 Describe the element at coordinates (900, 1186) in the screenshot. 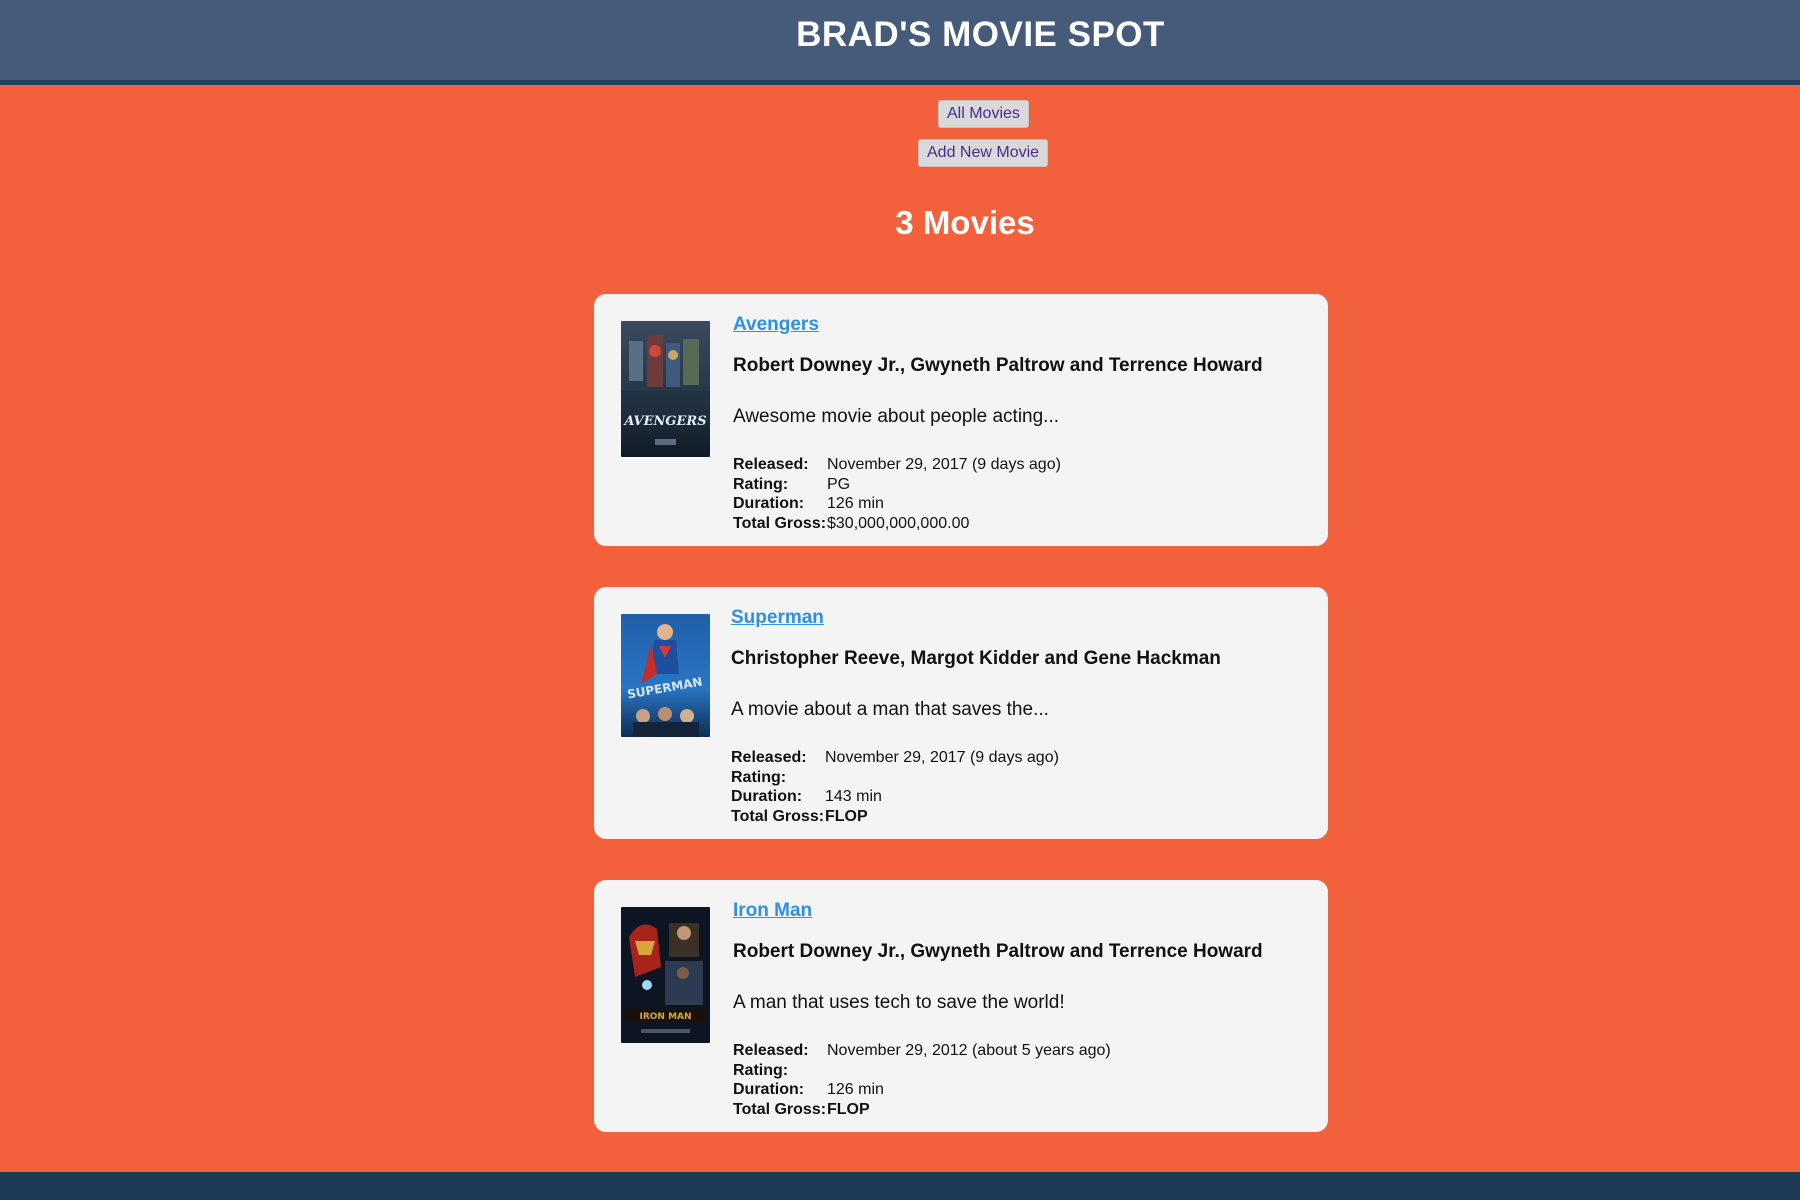

I see `site-footer` at that location.